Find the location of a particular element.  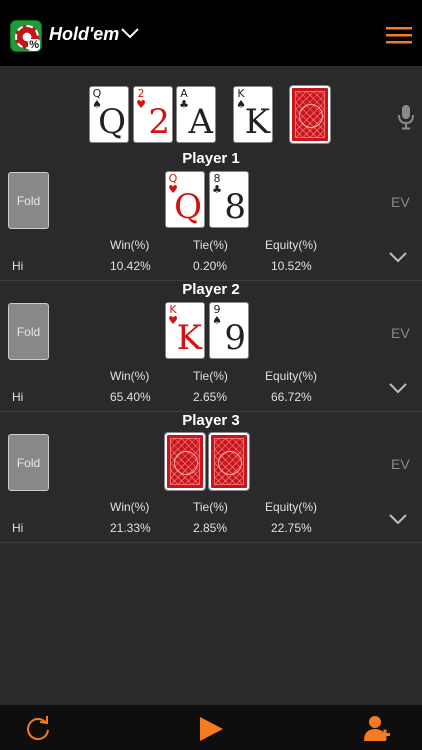

card-corner: 2 ♥ is located at coordinates (141, 99).